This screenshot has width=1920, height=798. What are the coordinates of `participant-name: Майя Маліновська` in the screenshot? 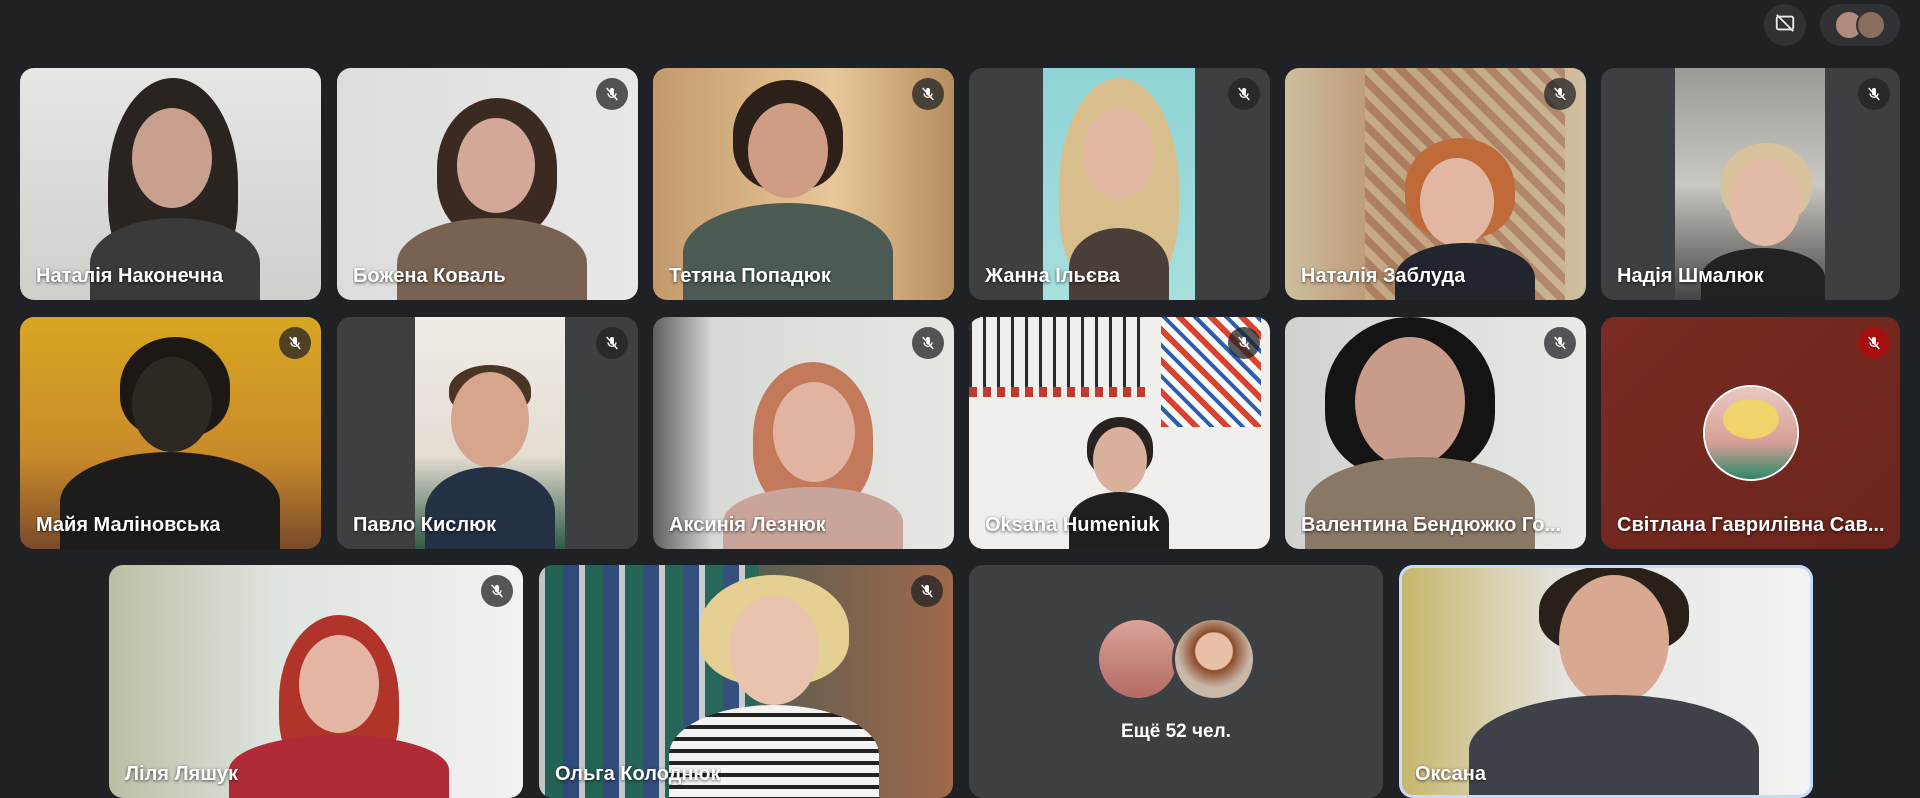 It's located at (128, 525).